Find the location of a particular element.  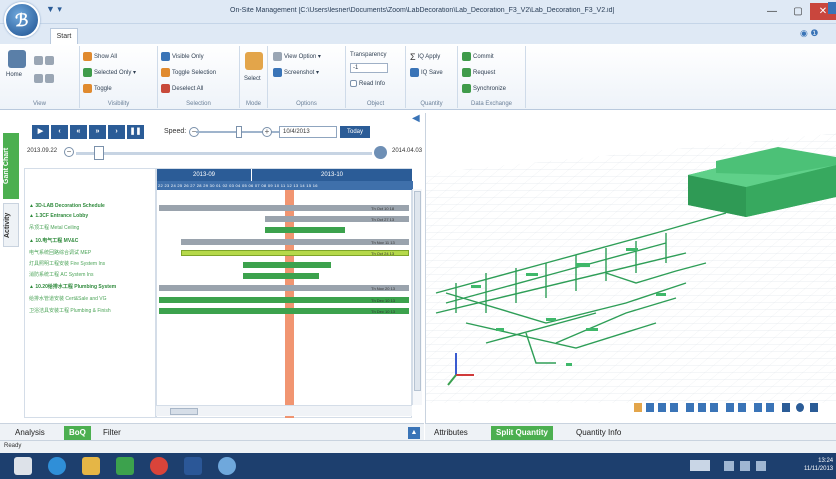

tab-activity: Activity is located at coordinates (11, 225).